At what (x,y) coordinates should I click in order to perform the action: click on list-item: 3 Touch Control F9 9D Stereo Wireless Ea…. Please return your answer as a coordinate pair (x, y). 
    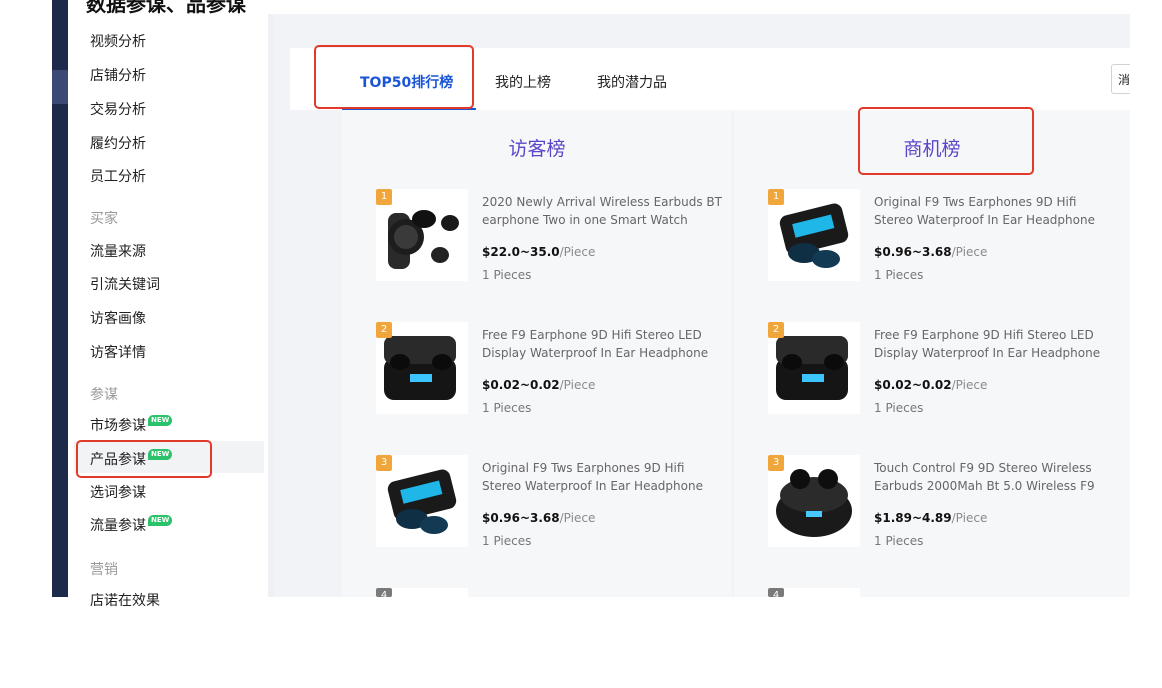
    Looking at the image, I should click on (948, 505).